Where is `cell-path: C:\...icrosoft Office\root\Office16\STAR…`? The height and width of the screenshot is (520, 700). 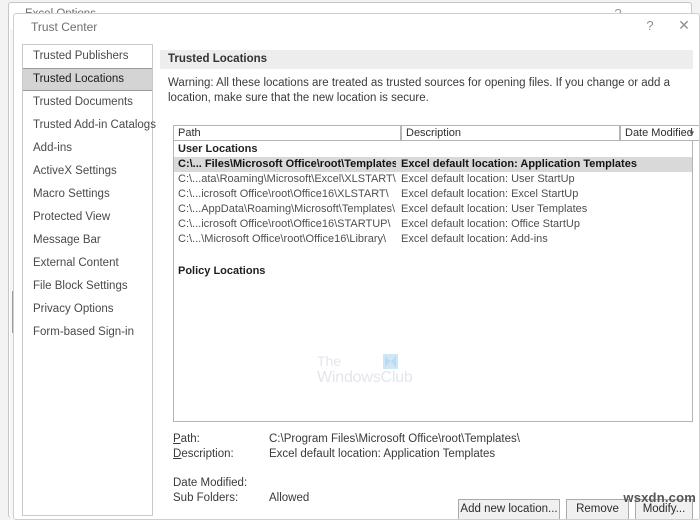
cell-path: C:\...icrosoft Office\root\Office16\STAR… is located at coordinates (284, 224).